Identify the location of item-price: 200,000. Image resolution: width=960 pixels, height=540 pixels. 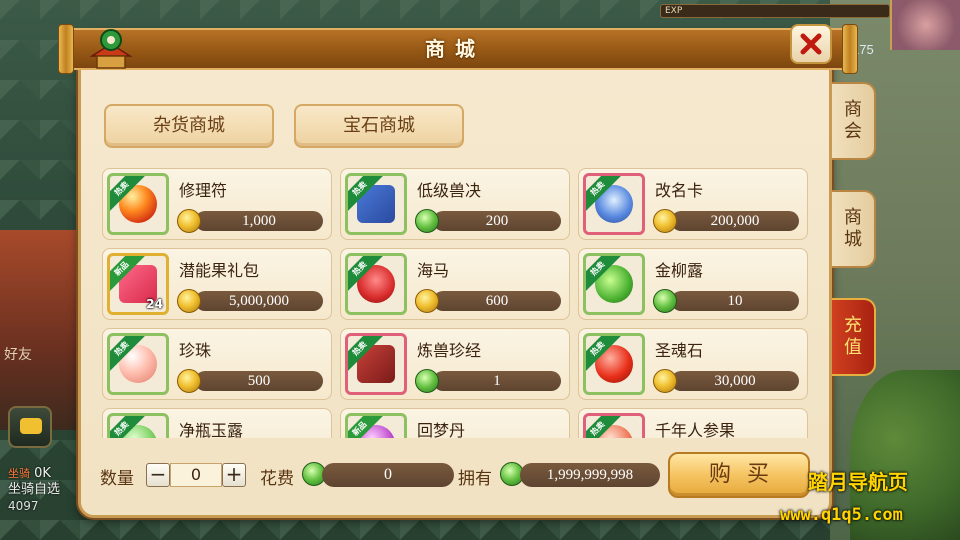
(735, 221).